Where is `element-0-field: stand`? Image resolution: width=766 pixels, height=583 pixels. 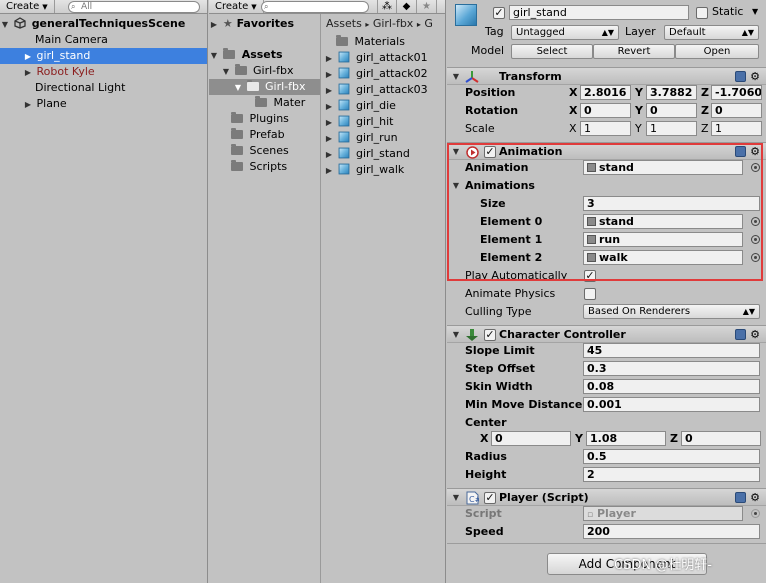 element-0-field: stand is located at coordinates (663, 221).